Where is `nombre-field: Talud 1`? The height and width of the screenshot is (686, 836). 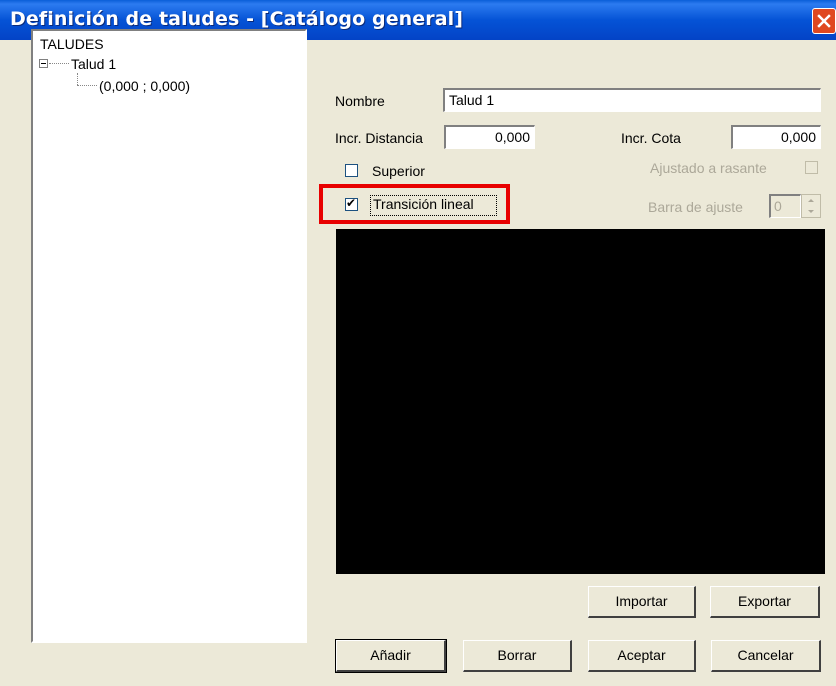
nombre-field: Talud 1 is located at coordinates (632, 100).